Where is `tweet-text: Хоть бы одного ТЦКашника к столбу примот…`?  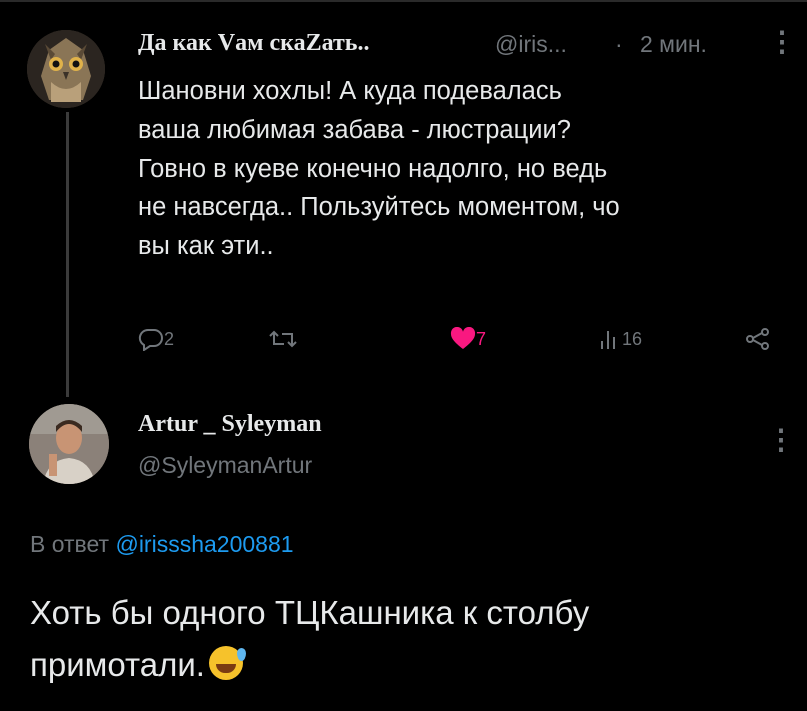
tweet-text: Хоть бы одного ТЦКашника к столбу примот… is located at coordinates (410, 639).